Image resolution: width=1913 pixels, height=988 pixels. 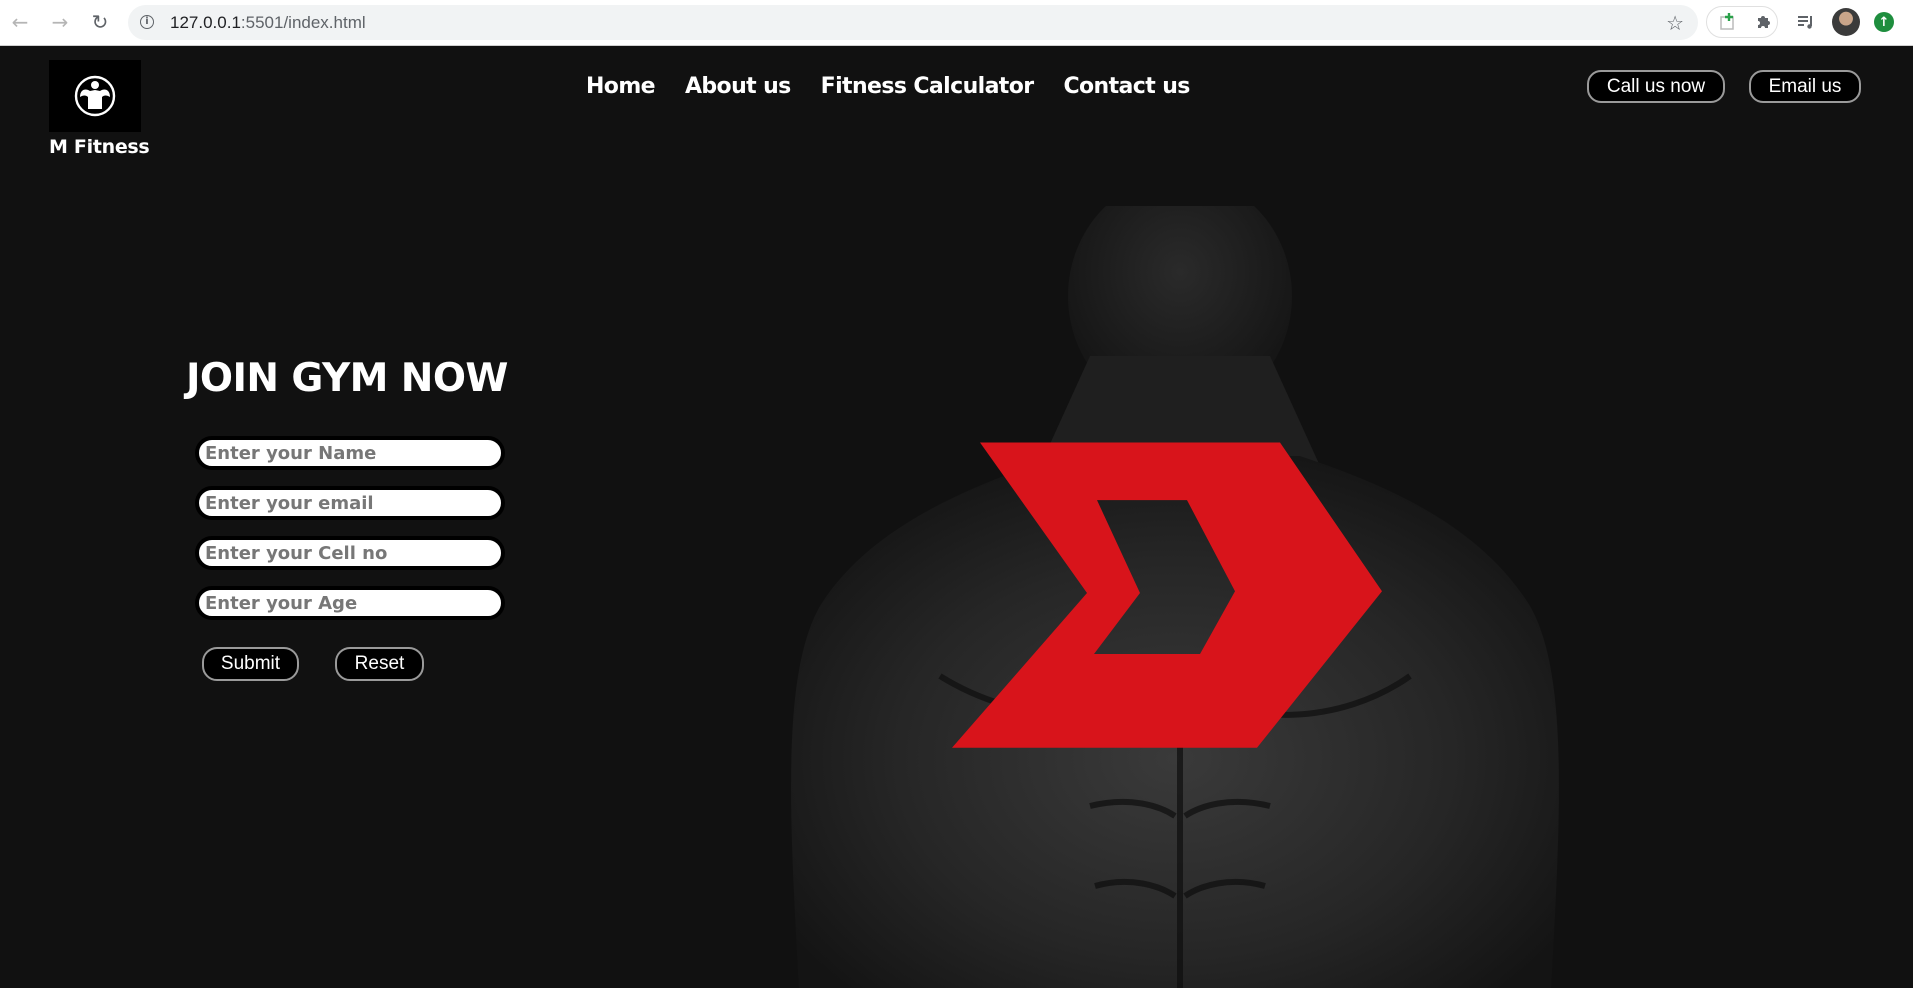 What do you see at coordinates (303, 22) in the screenshot?
I see `url-path: :5501/index.html` at bounding box center [303, 22].